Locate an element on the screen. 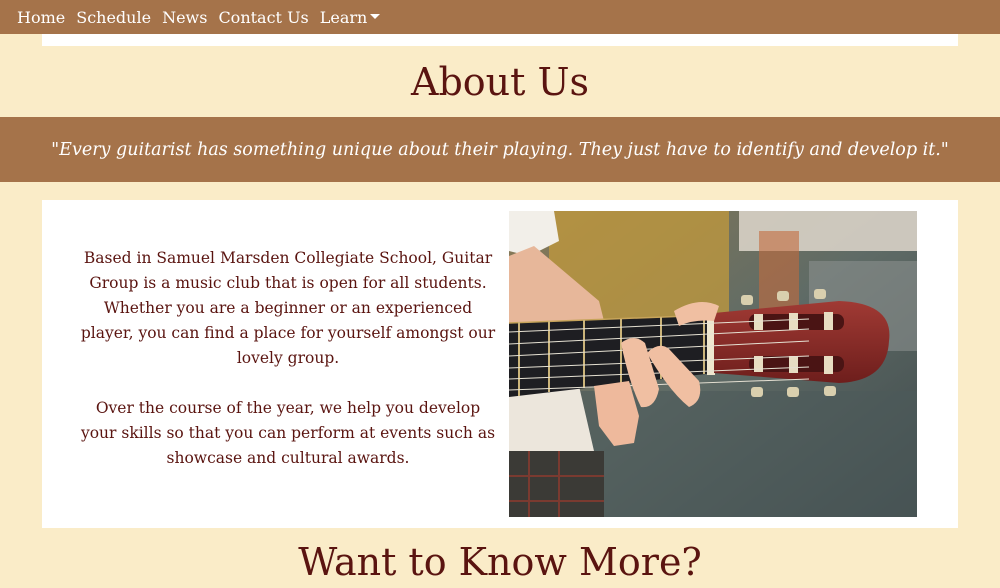 The width and height of the screenshot is (1000, 588). nav-news-link: News is located at coordinates (184, 17).